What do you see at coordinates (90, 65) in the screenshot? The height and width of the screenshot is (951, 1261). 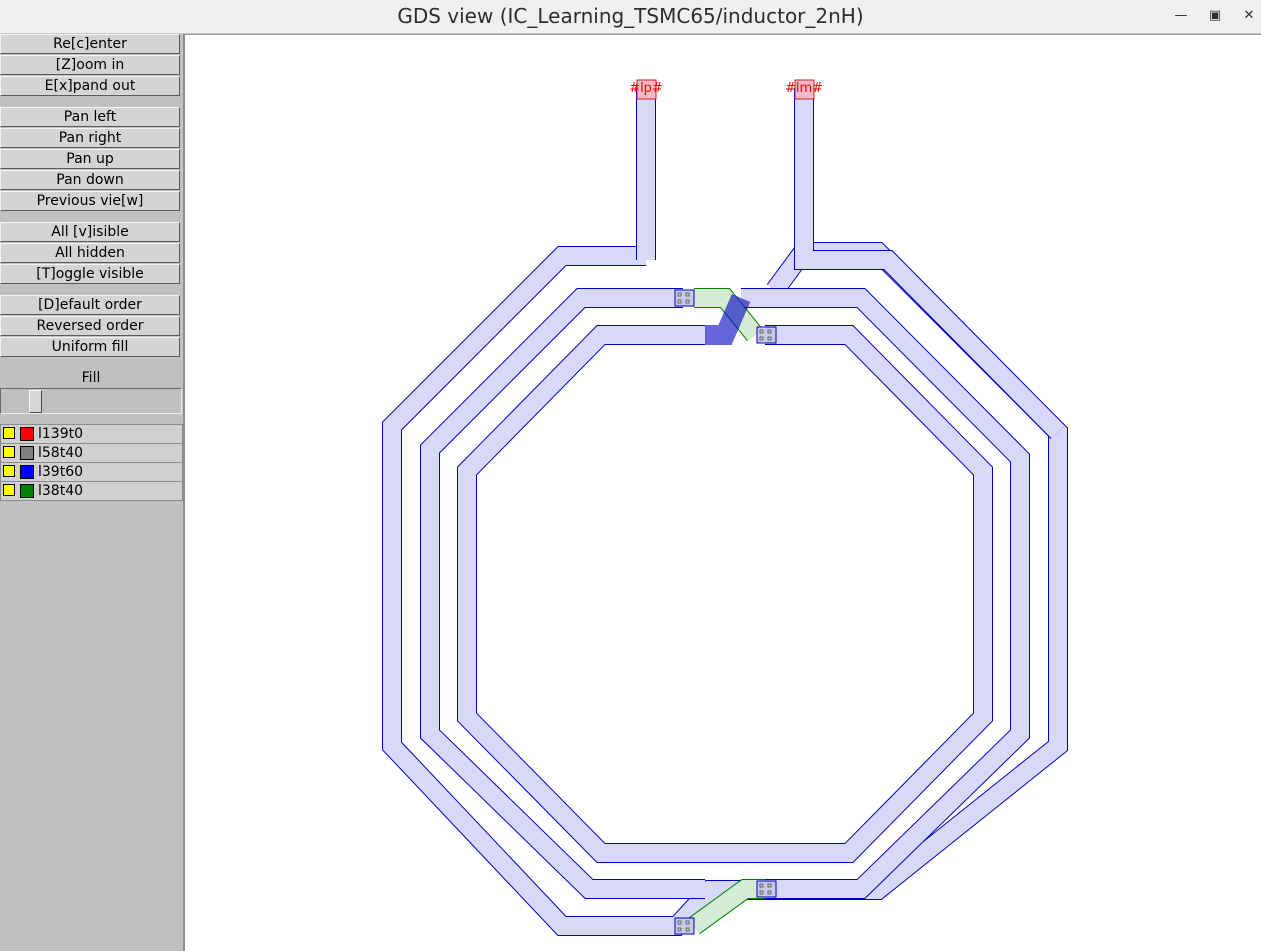 I see `zoom-in-button: [Z]oom in` at bounding box center [90, 65].